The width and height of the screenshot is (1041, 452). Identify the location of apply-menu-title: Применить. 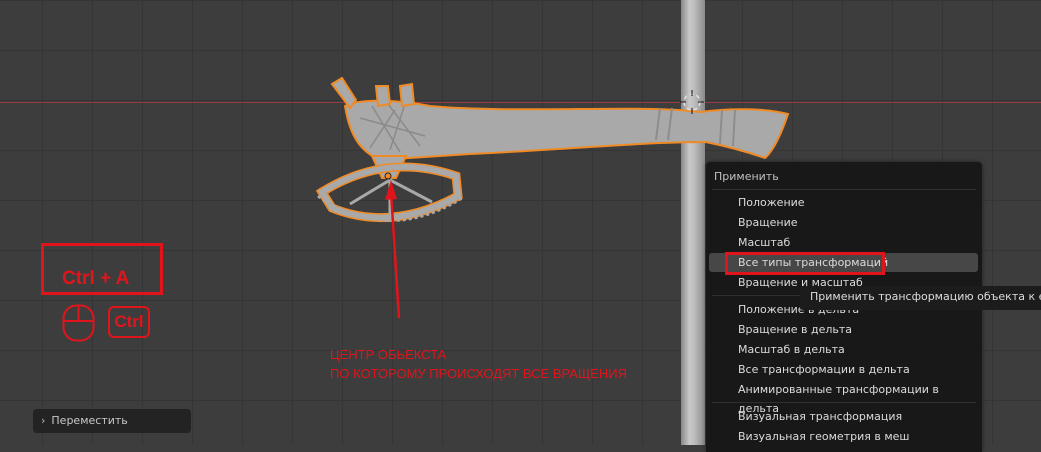
(746, 176).